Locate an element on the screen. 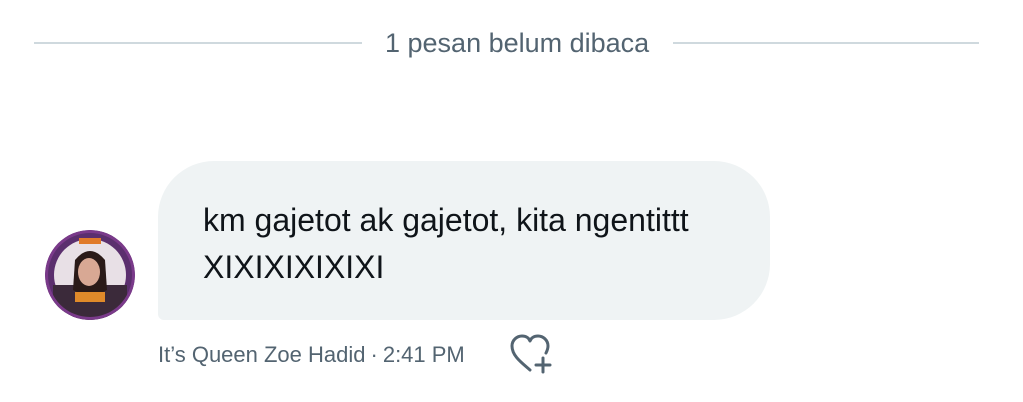 This screenshot has width=1023, height=402. divider-line-left is located at coordinates (198, 43).